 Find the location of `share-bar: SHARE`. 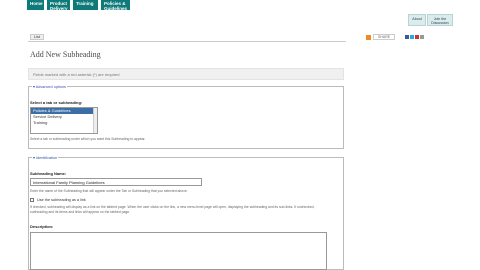

share-bar: SHARE is located at coordinates (395, 37).